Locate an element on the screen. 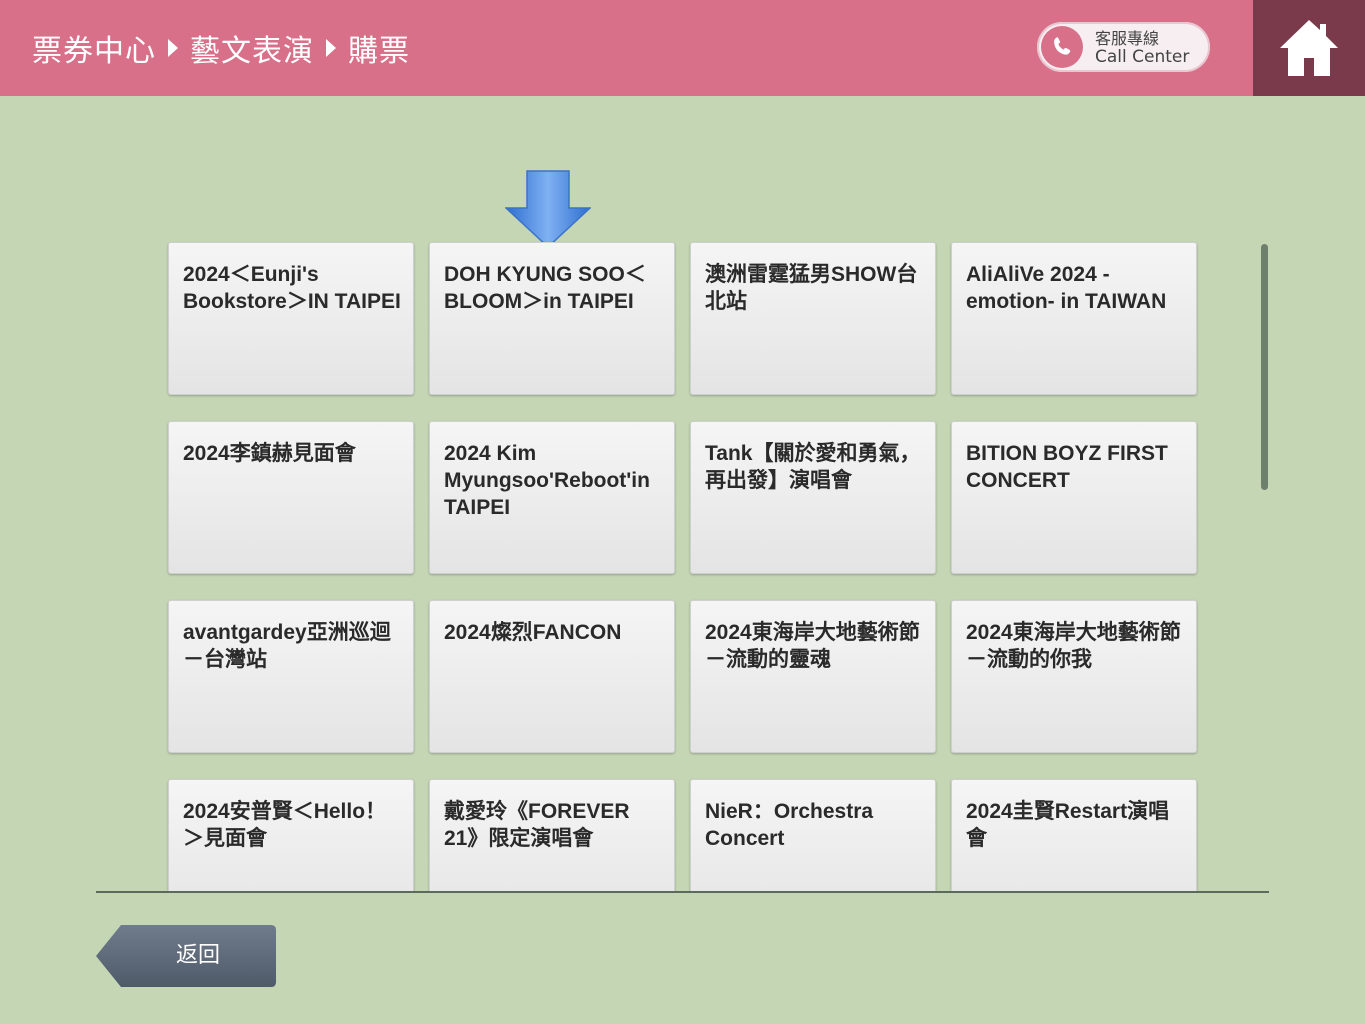 The height and width of the screenshot is (1024, 1365). event-tile: 2024東海岸大地藝術節－流動的靈魂 is located at coordinates (813, 676).